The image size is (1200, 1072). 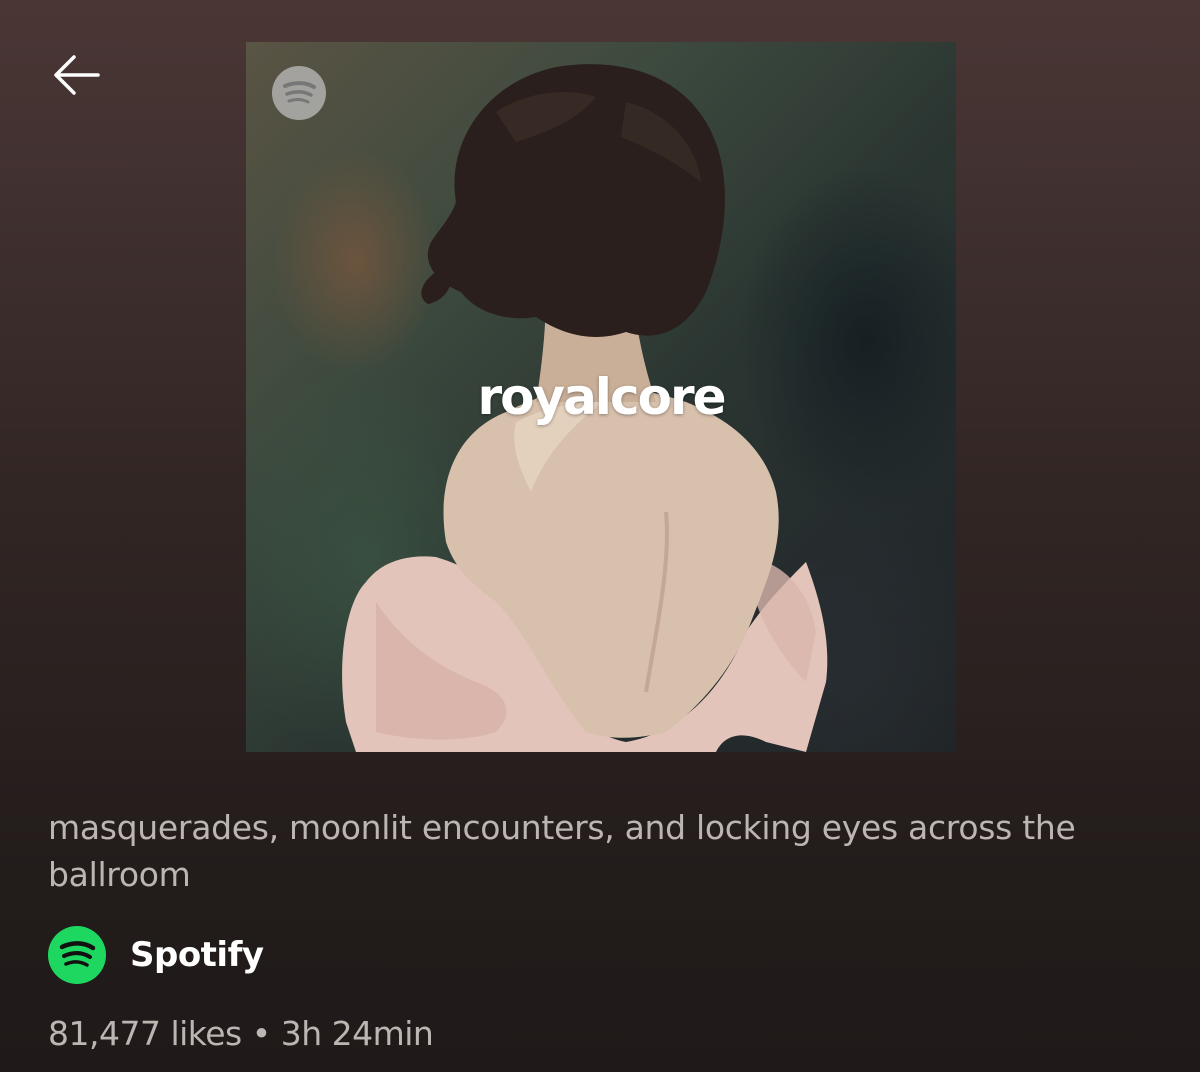 I want to click on cover-title: royalcore, so click(x=601, y=397).